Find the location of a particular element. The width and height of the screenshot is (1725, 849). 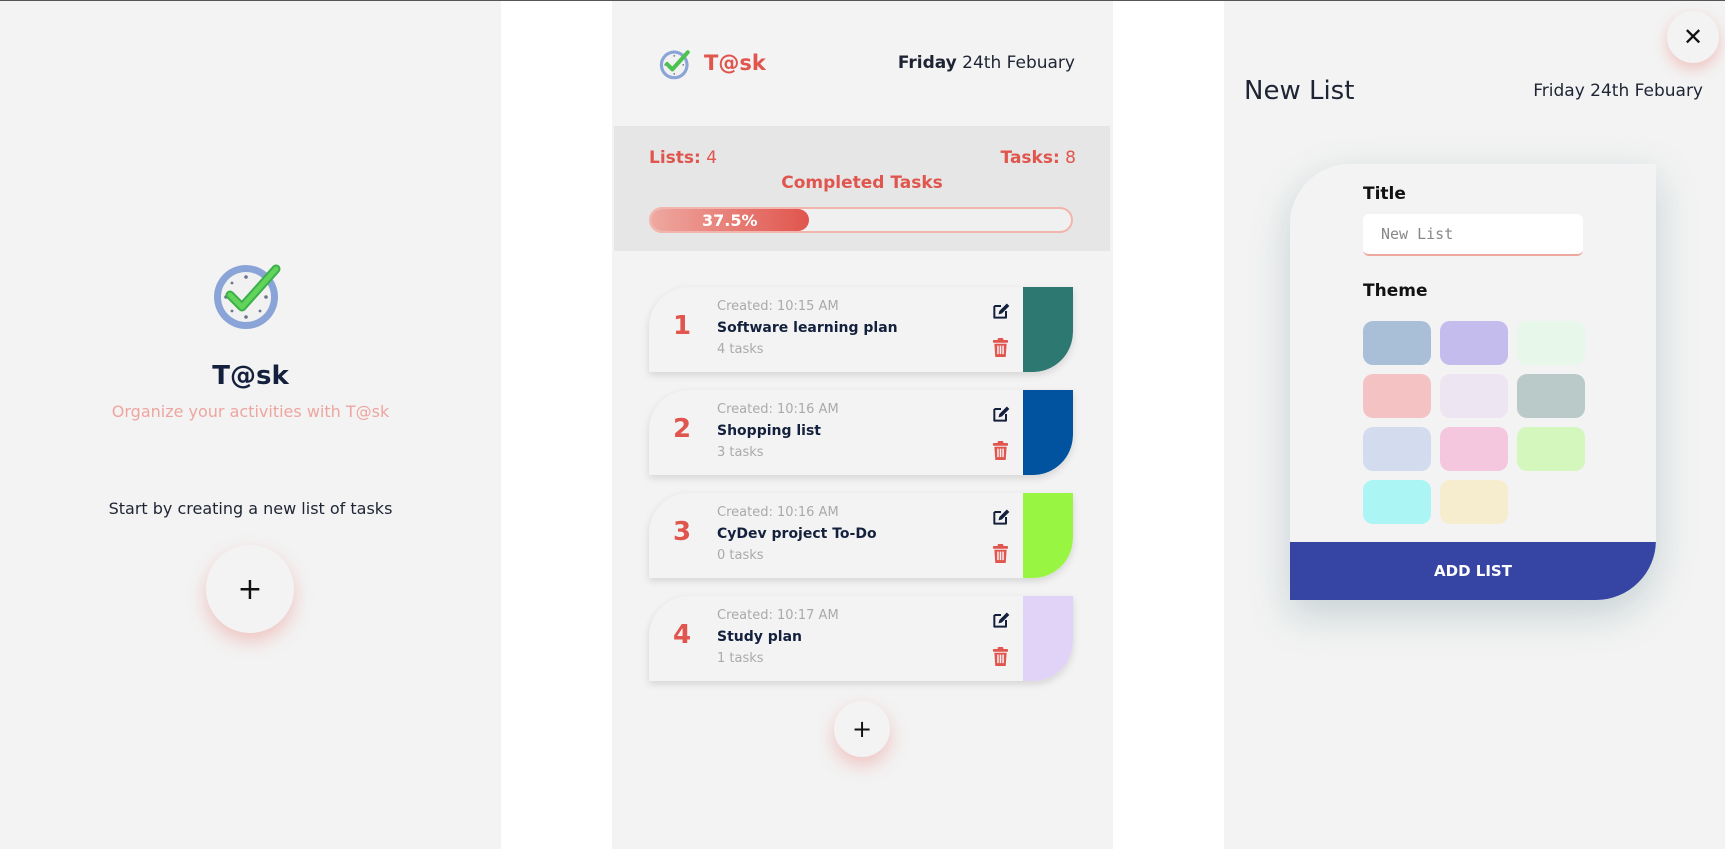

card-title: Software learning plan is located at coordinates (807, 328).